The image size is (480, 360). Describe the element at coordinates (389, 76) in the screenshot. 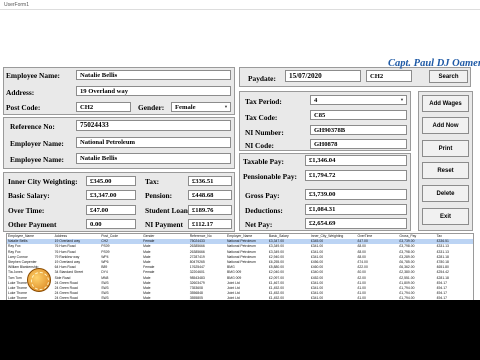

I see `paydate-code-field: CH2` at that location.